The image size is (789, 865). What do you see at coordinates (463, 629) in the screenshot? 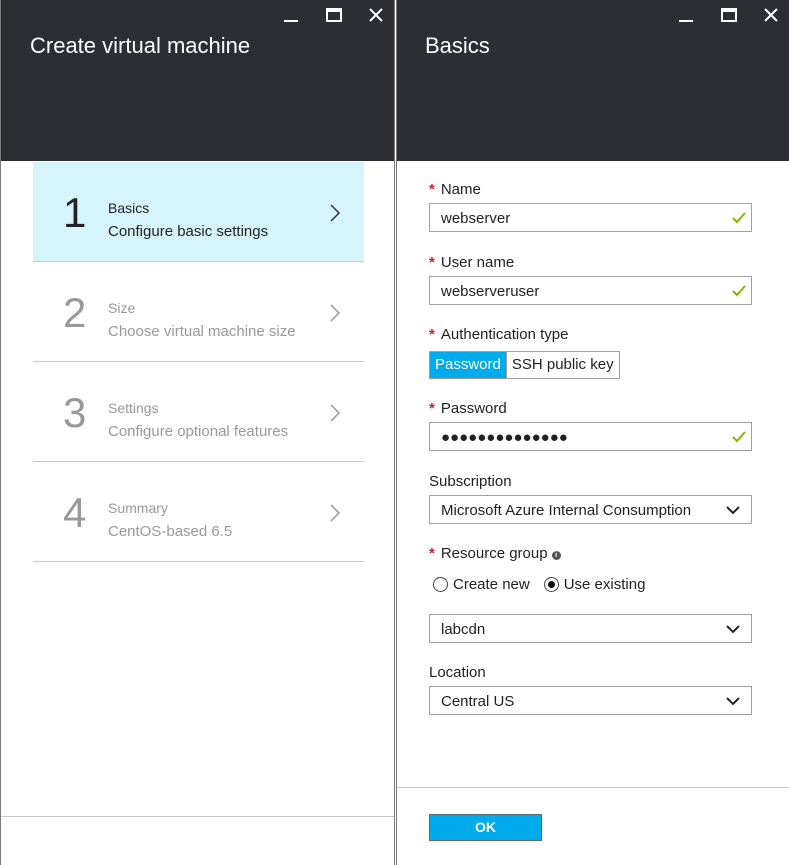
I see `resource-group-value: labcdn` at bounding box center [463, 629].